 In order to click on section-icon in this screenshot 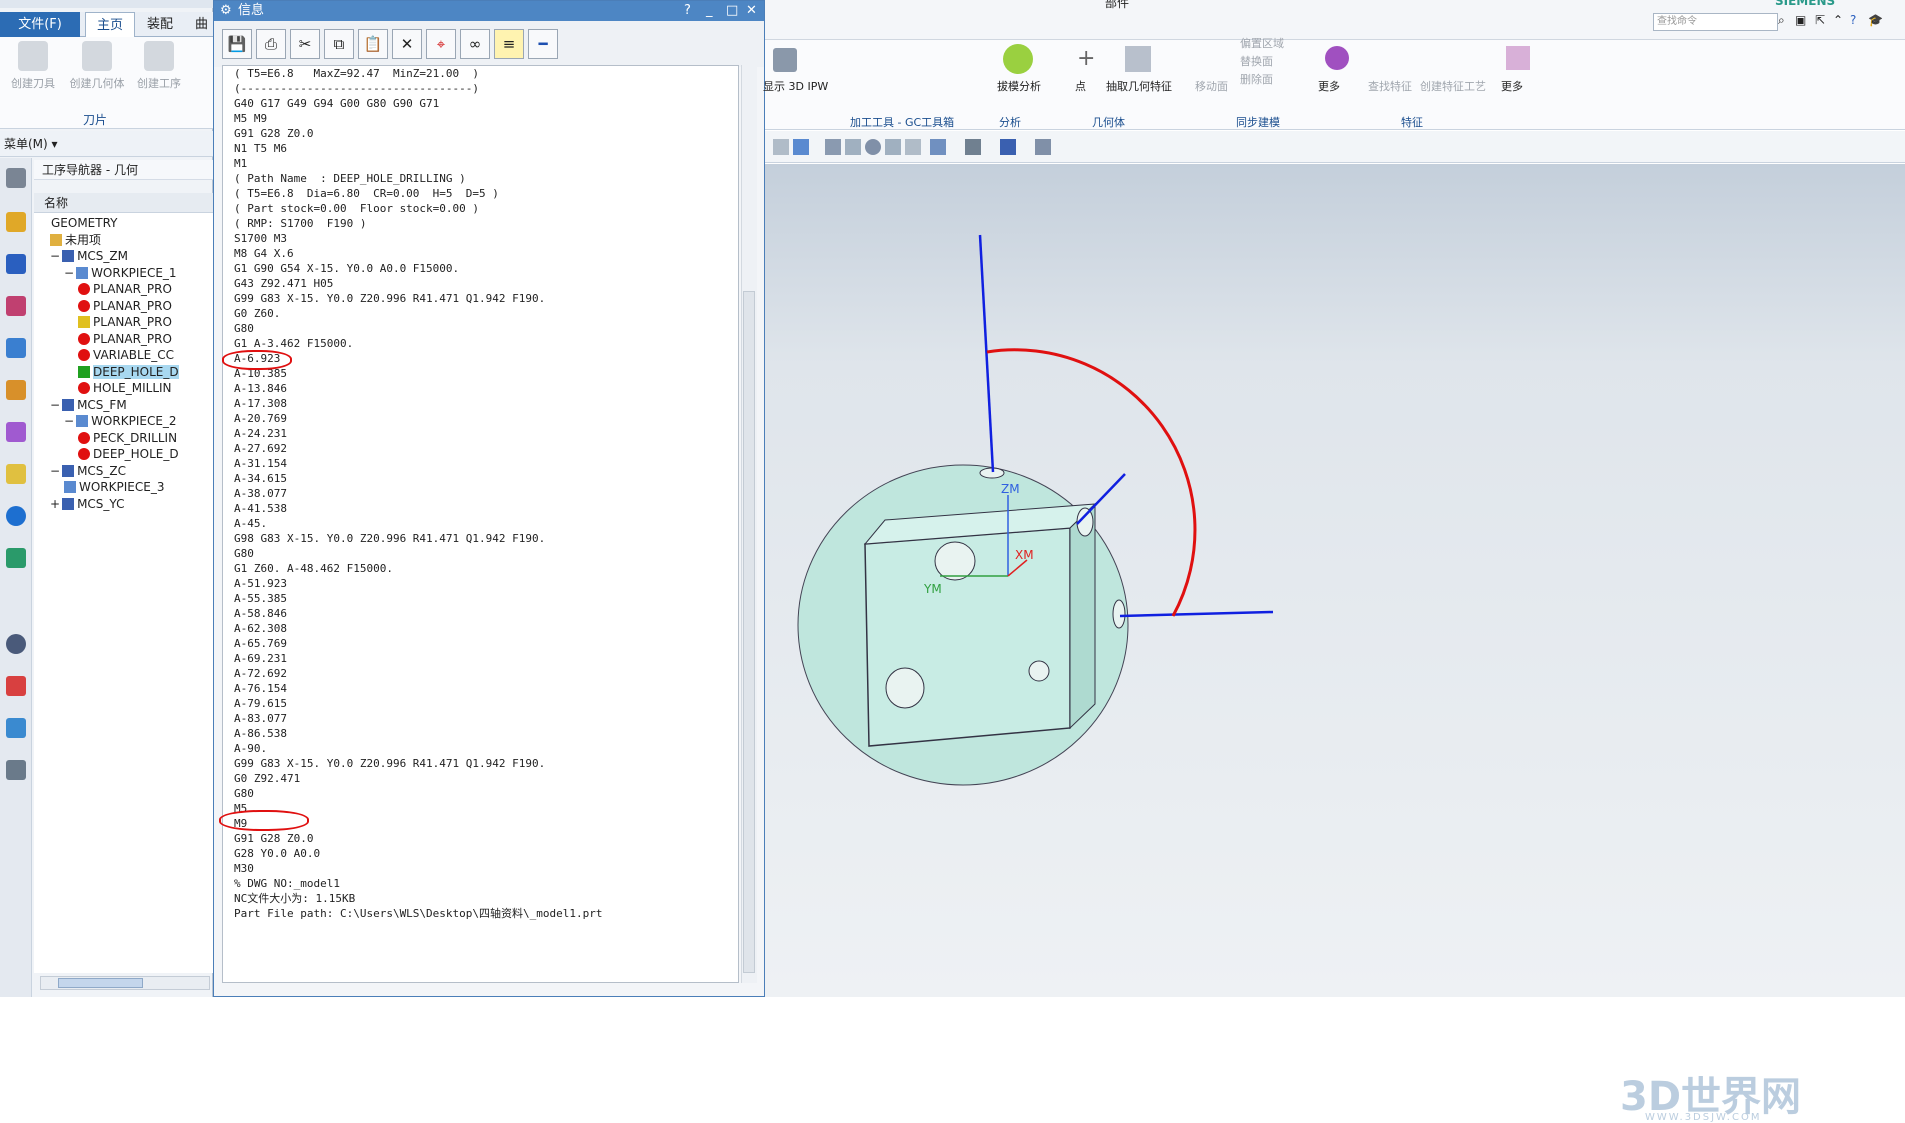, I will do `click(1043, 147)`.